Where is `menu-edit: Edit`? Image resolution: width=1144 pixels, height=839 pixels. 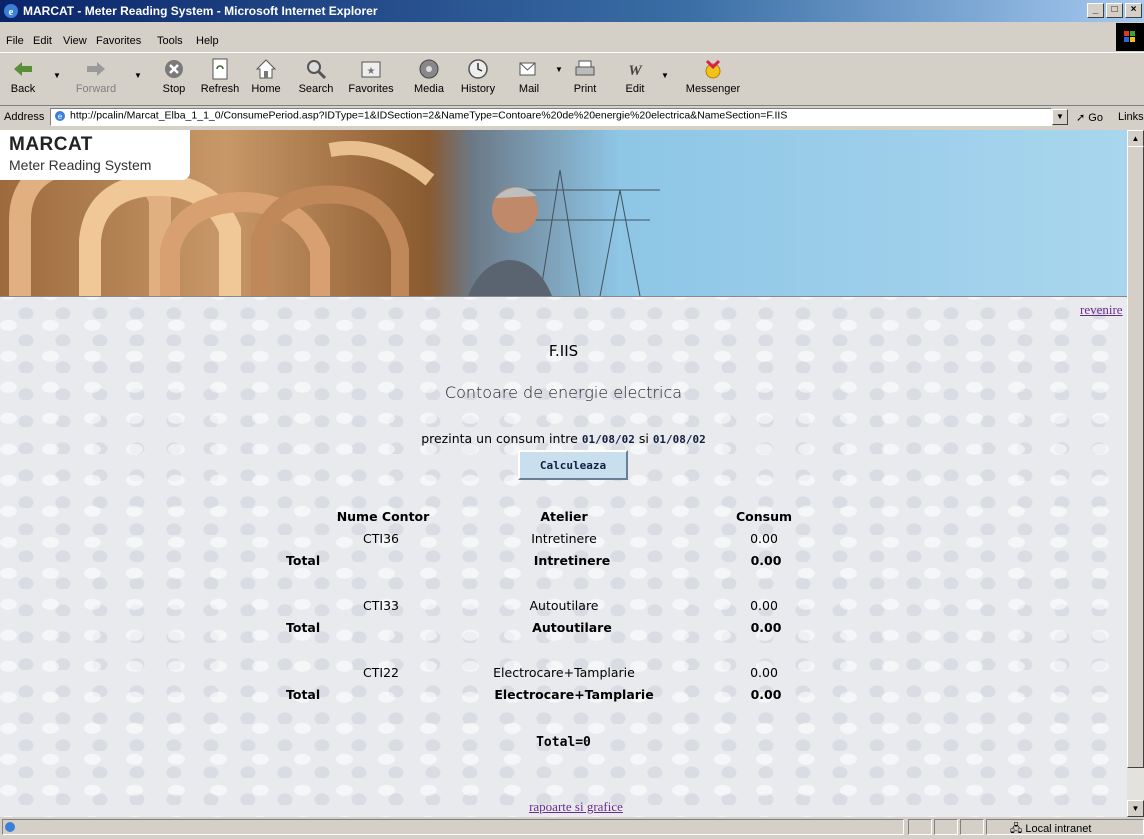
menu-edit: Edit is located at coordinates (42, 41).